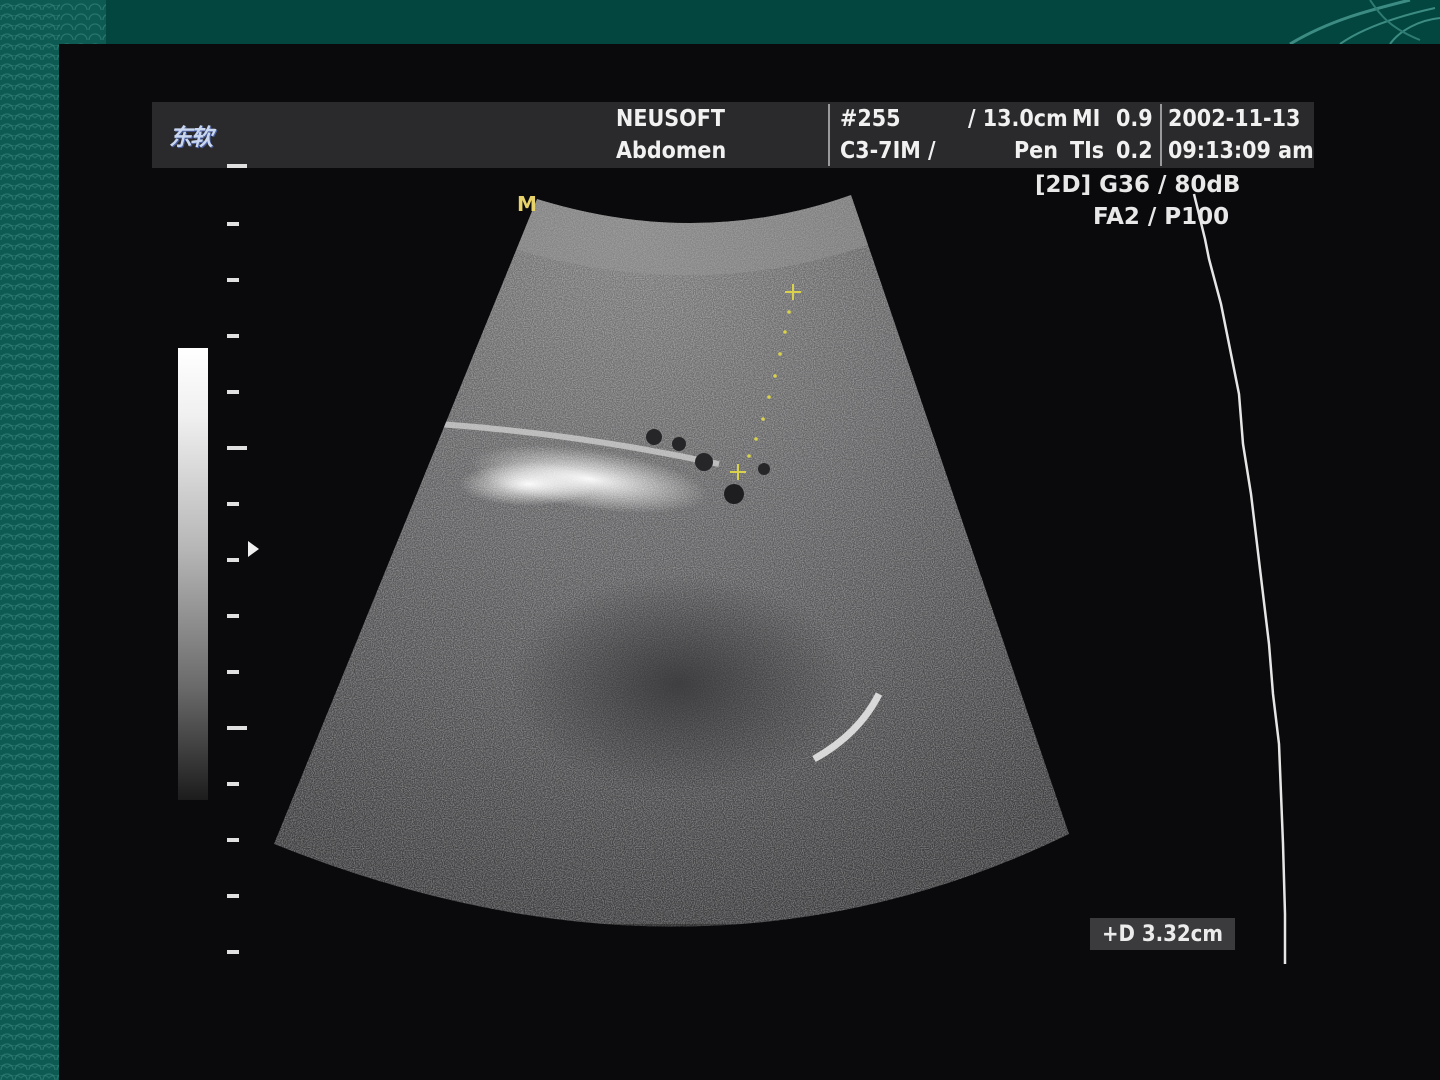  Describe the element at coordinates (1239, 578) in the screenshot. I see `ecg-trace` at that location.